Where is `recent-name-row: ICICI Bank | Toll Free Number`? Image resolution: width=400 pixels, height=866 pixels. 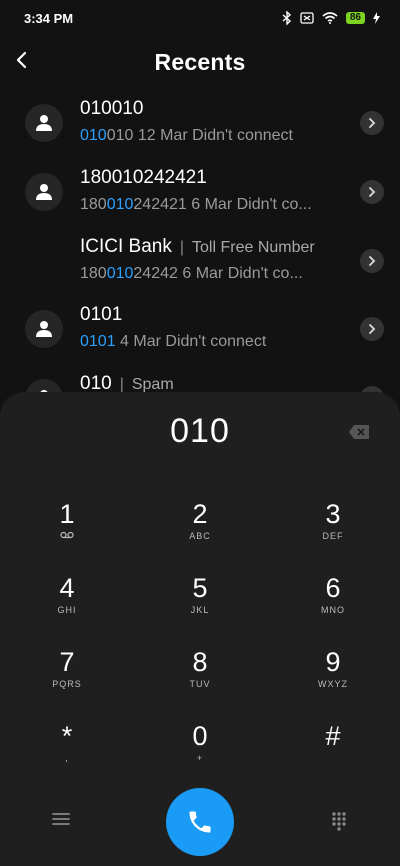 recent-name-row: ICICI Bank | Toll Free Number is located at coordinates (197, 247).